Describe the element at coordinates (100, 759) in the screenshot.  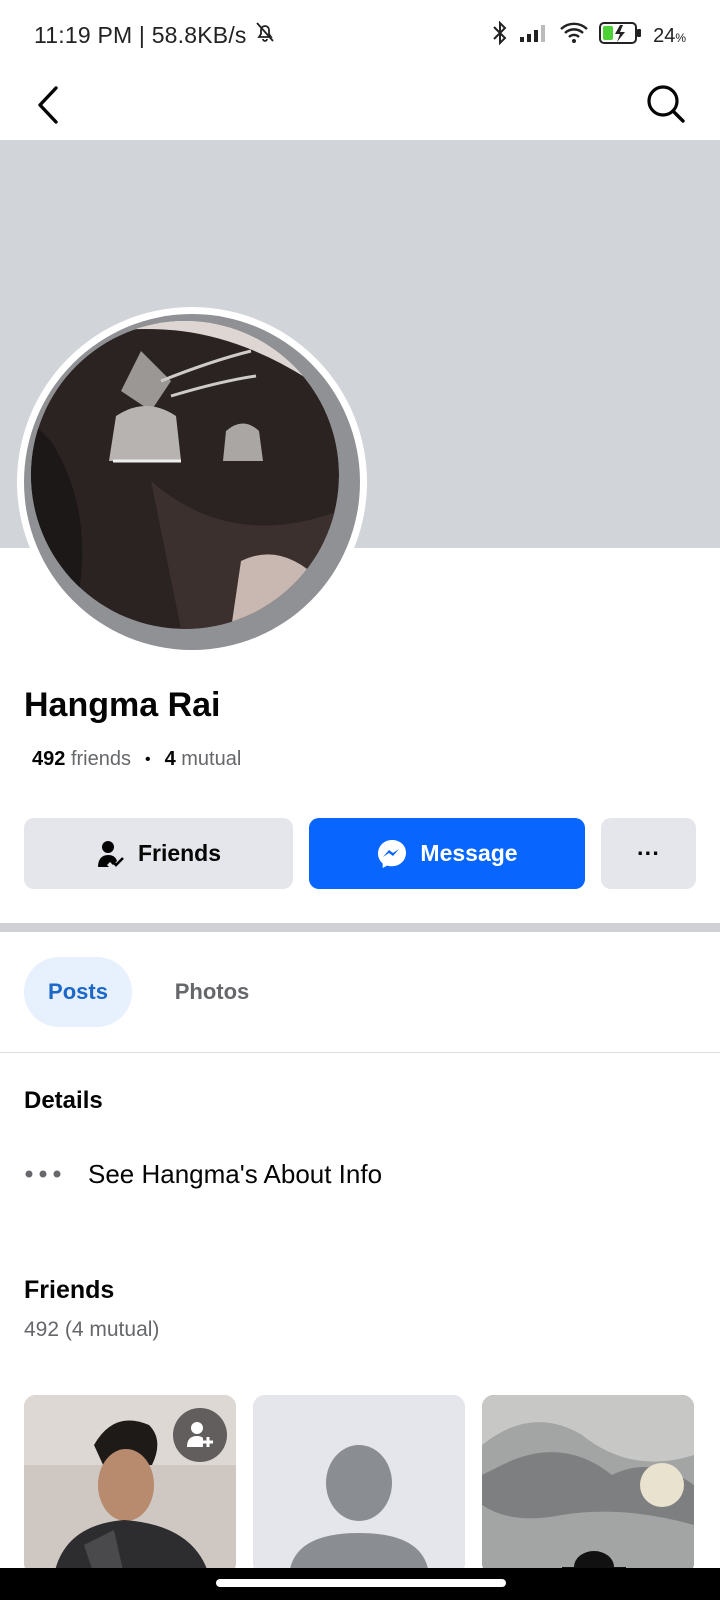
I see `friends-word: friends` at that location.